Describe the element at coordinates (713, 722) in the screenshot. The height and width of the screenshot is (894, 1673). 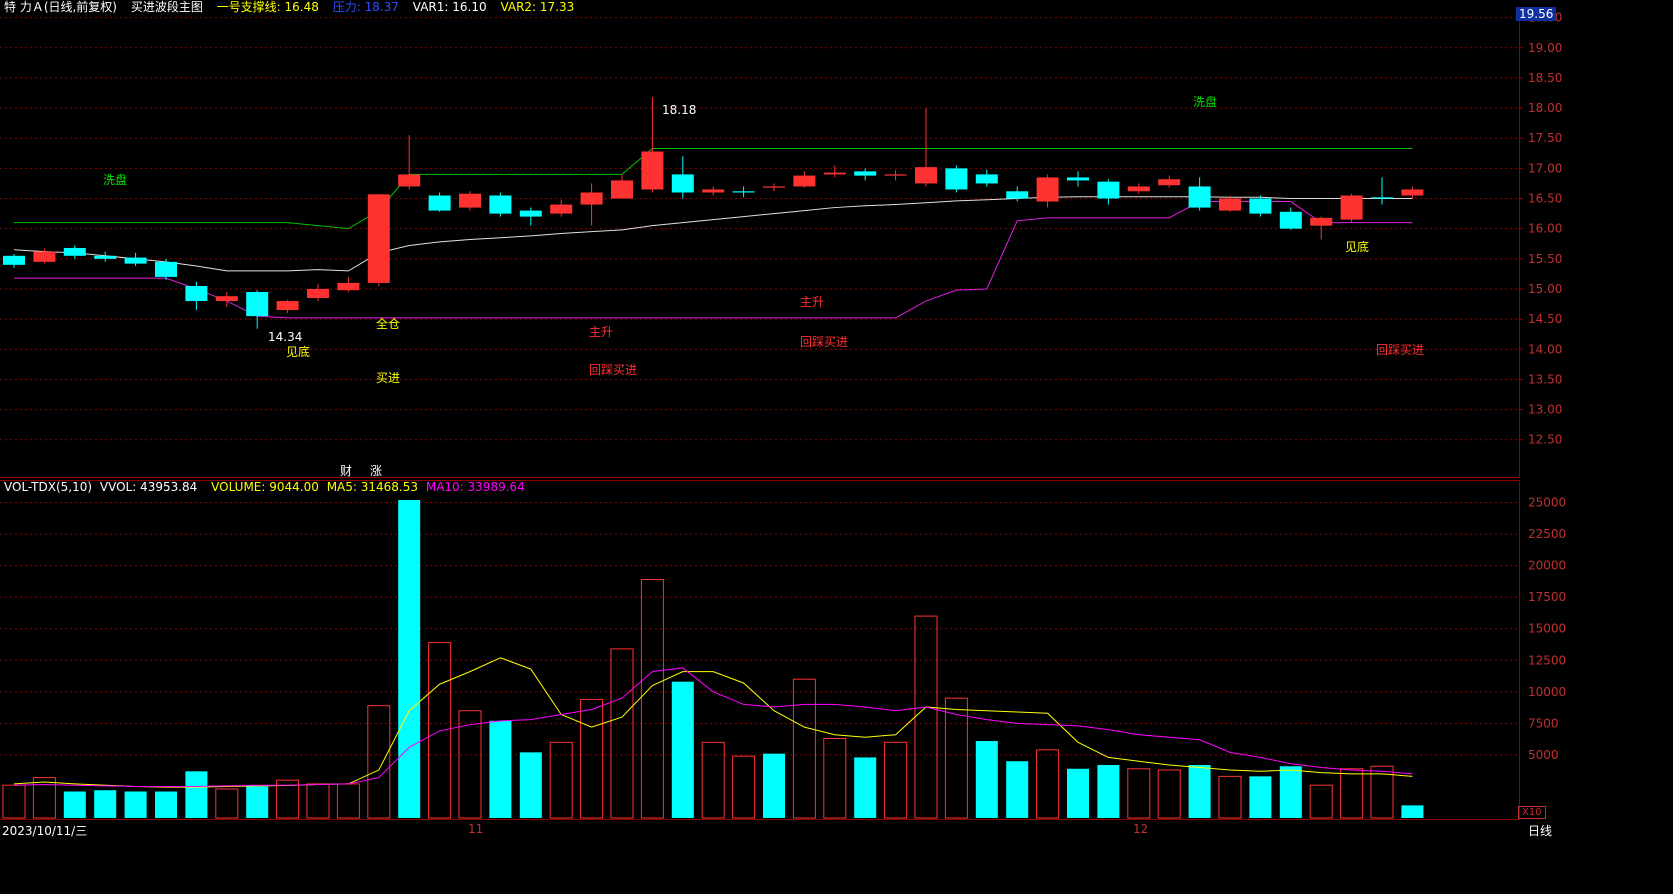
I see `volume-ma5-line` at that location.